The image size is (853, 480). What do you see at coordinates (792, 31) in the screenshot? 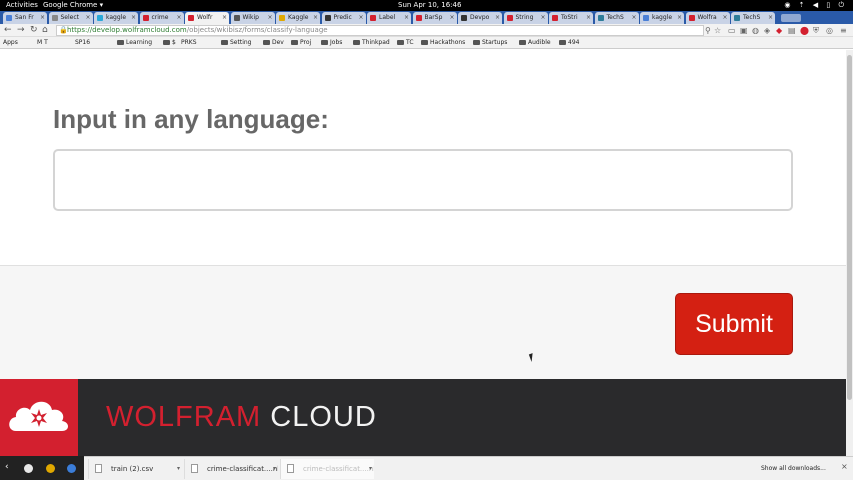
I see `extension-icon-6: ▤` at bounding box center [792, 31].